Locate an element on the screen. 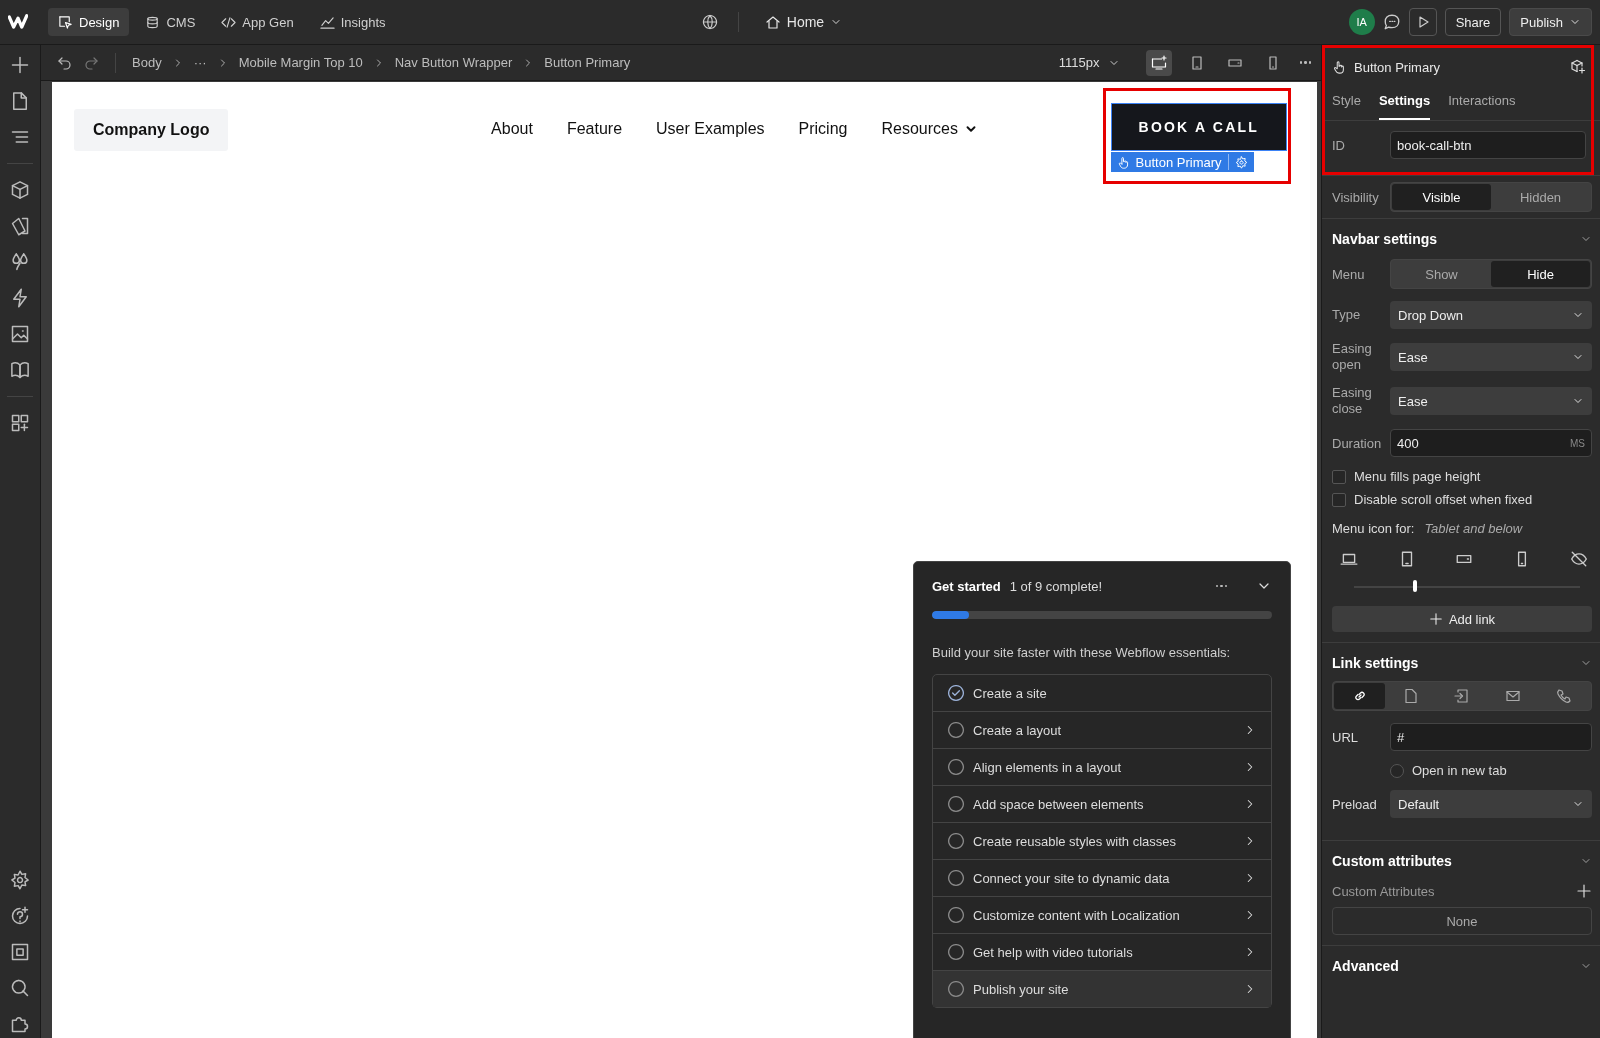  element-name: Button Primary is located at coordinates (1397, 67).